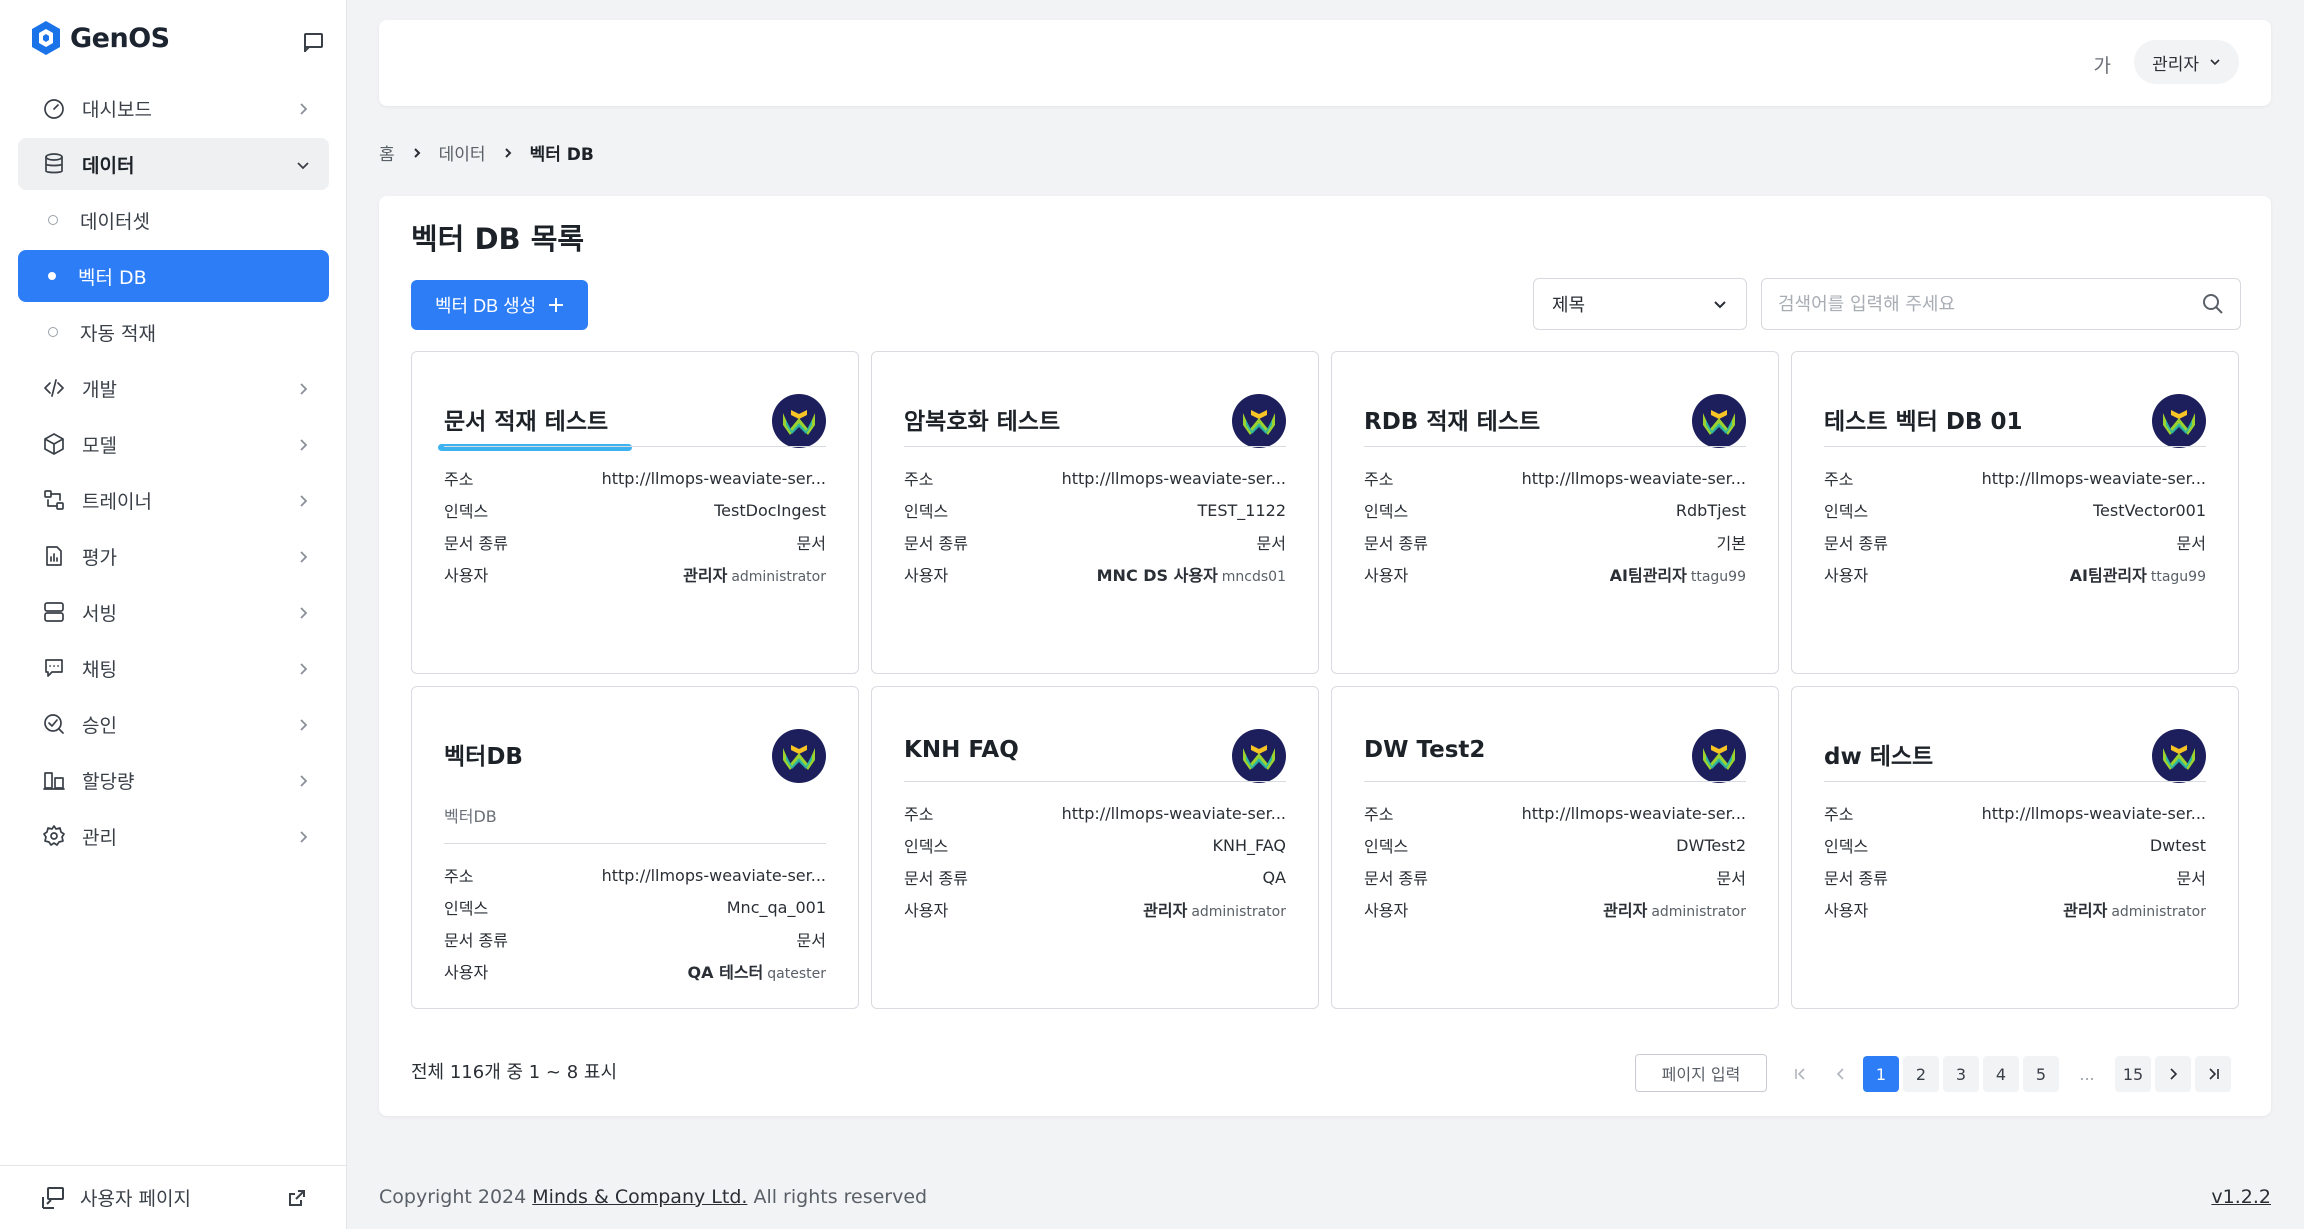  What do you see at coordinates (1881, 1074) in the screenshot?
I see `page-button: 1` at bounding box center [1881, 1074].